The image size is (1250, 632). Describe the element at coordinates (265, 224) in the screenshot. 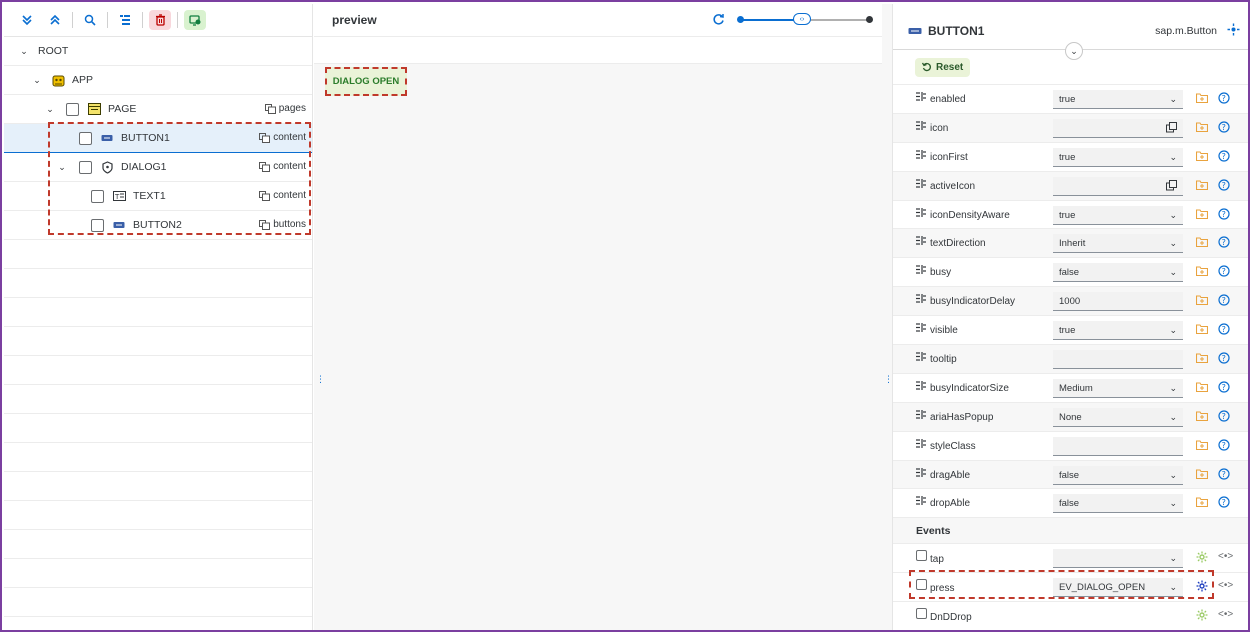

I see `aggregation-icon` at that location.